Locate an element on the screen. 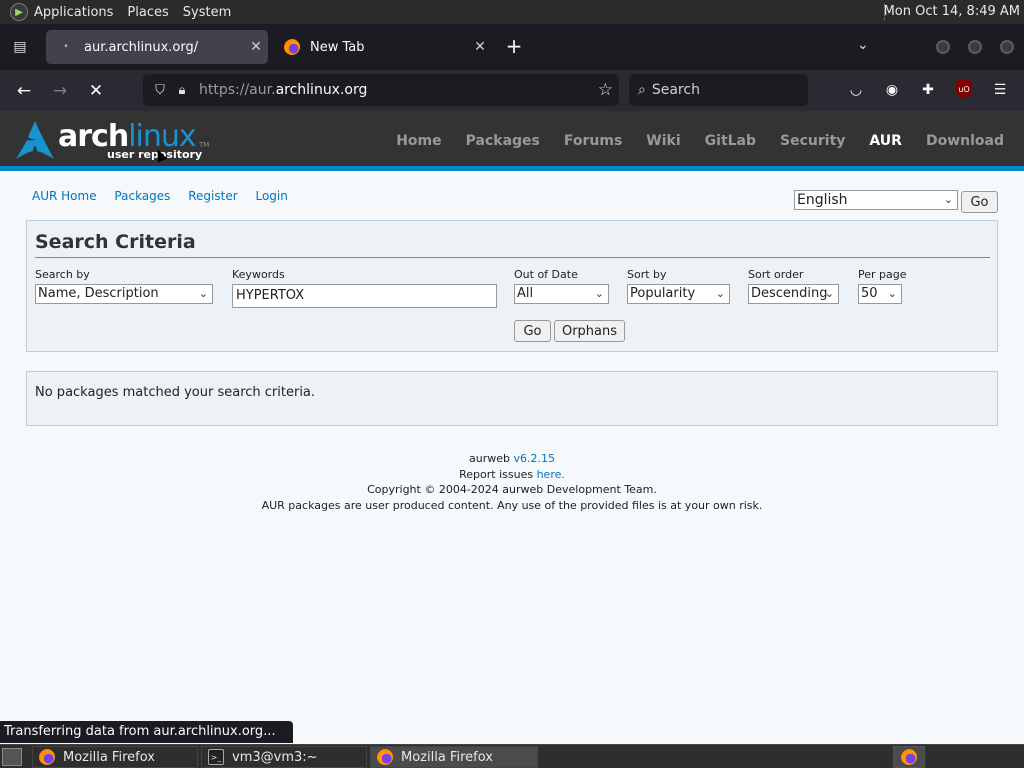  out-of-date-label: Out of Date is located at coordinates (546, 274).